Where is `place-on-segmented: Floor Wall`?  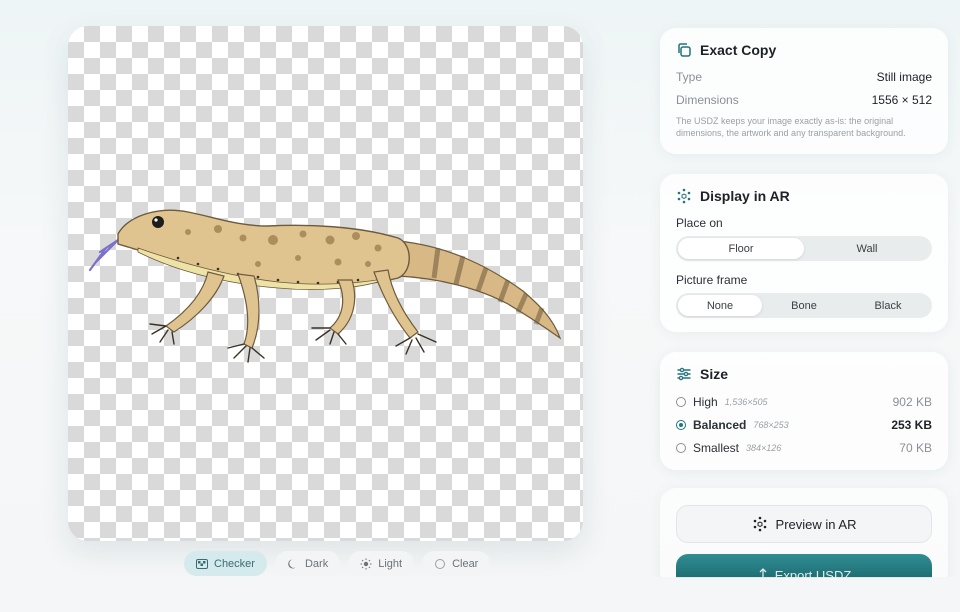 place-on-segmented: Floor Wall is located at coordinates (804, 248).